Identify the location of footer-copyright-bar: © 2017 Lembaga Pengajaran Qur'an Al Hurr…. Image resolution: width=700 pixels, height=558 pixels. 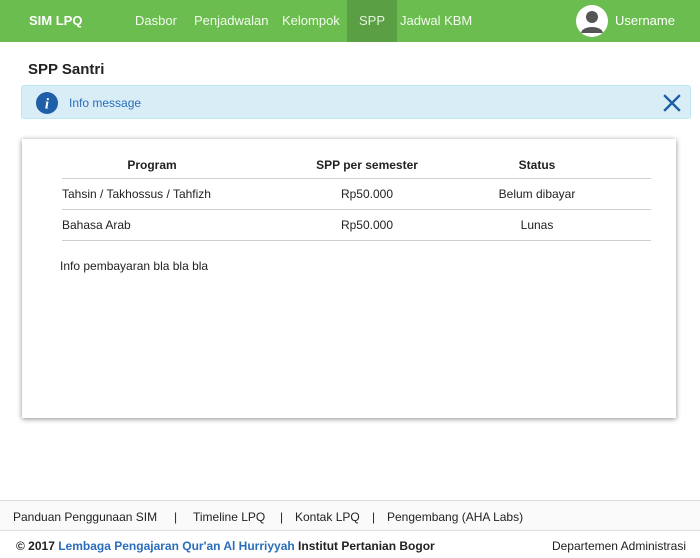
(350, 544).